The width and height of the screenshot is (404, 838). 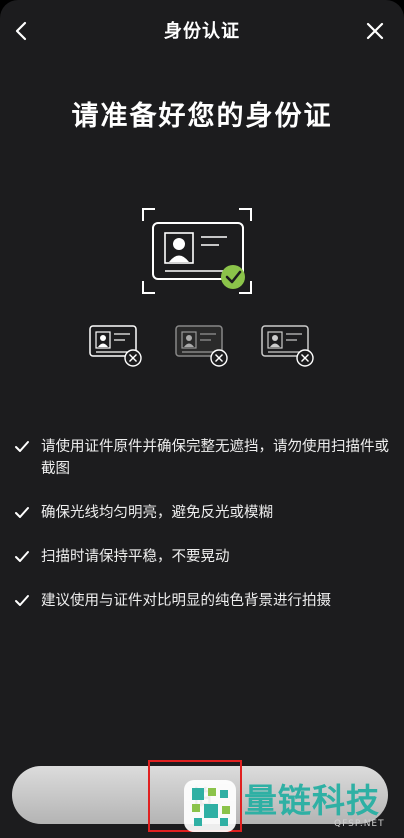 I want to click on watermark: 量链科技 QFSP.NET, so click(x=291, y=806).